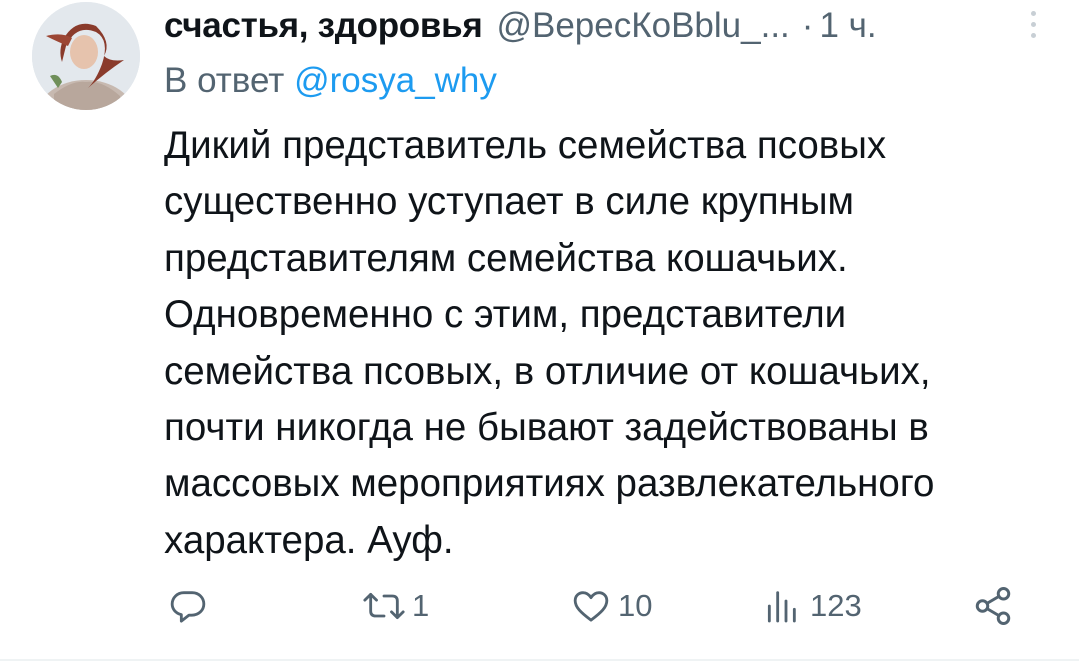 Image resolution: width=1079 pixels, height=661 pixels. What do you see at coordinates (384, 606) in the screenshot?
I see `retweet-icon` at bounding box center [384, 606].